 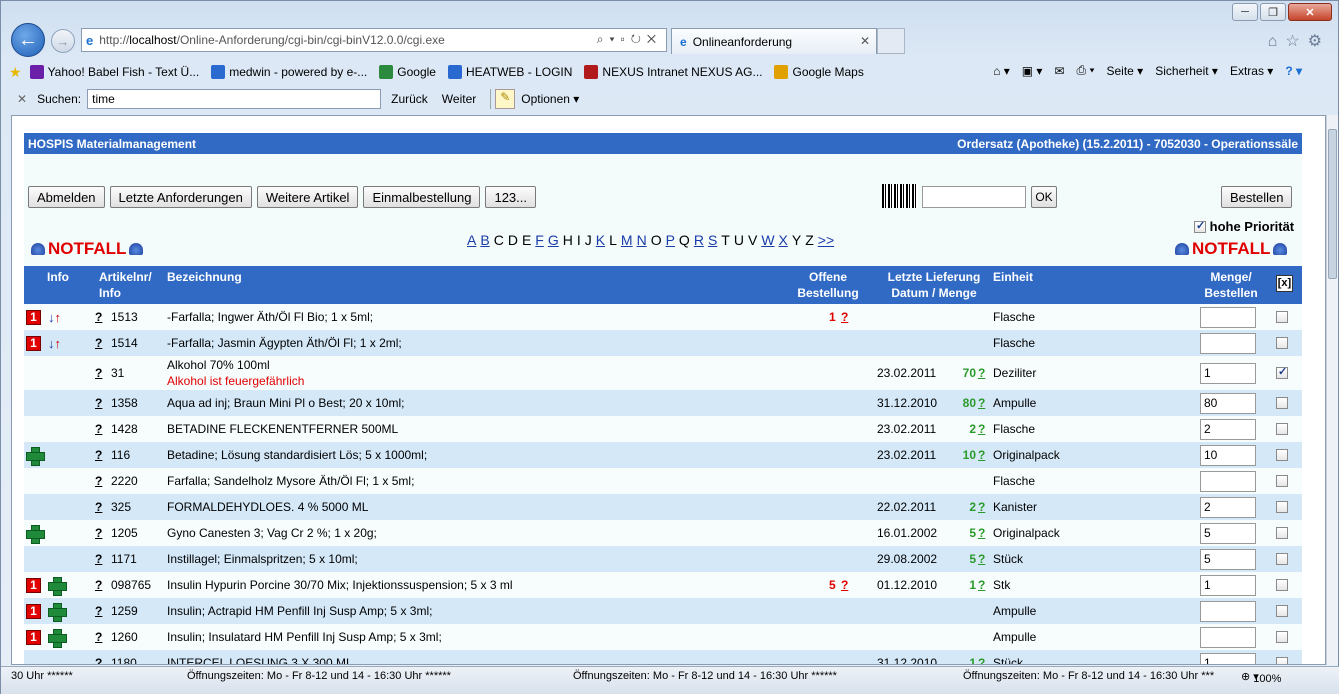 I want to click on letter-m: M, so click(x=627, y=240).